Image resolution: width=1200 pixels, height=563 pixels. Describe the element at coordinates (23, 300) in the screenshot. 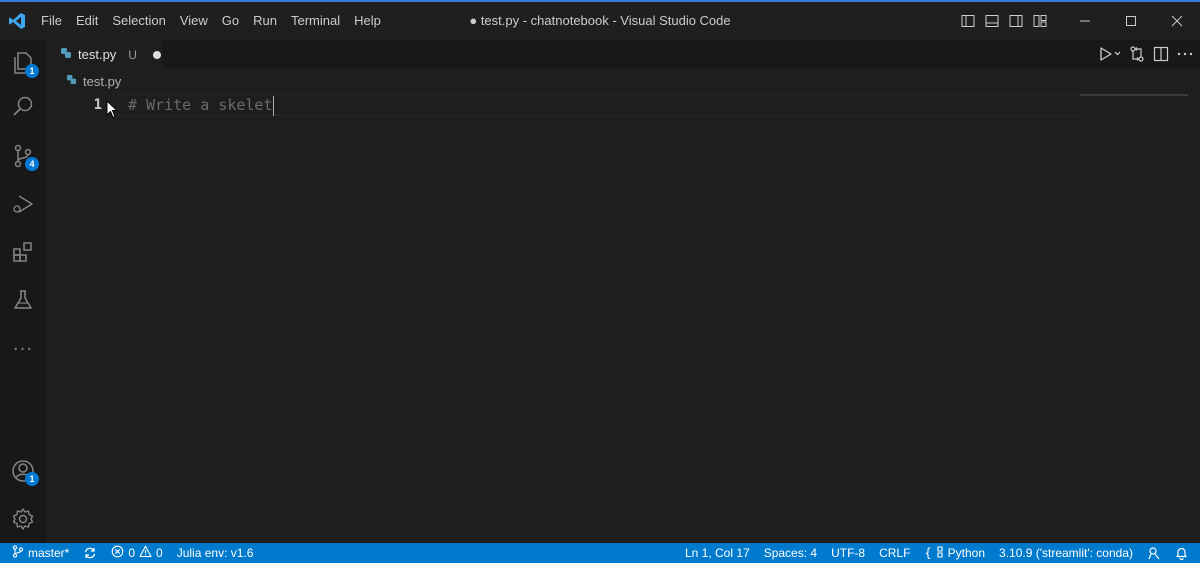

I see `testing-flask-icon` at that location.